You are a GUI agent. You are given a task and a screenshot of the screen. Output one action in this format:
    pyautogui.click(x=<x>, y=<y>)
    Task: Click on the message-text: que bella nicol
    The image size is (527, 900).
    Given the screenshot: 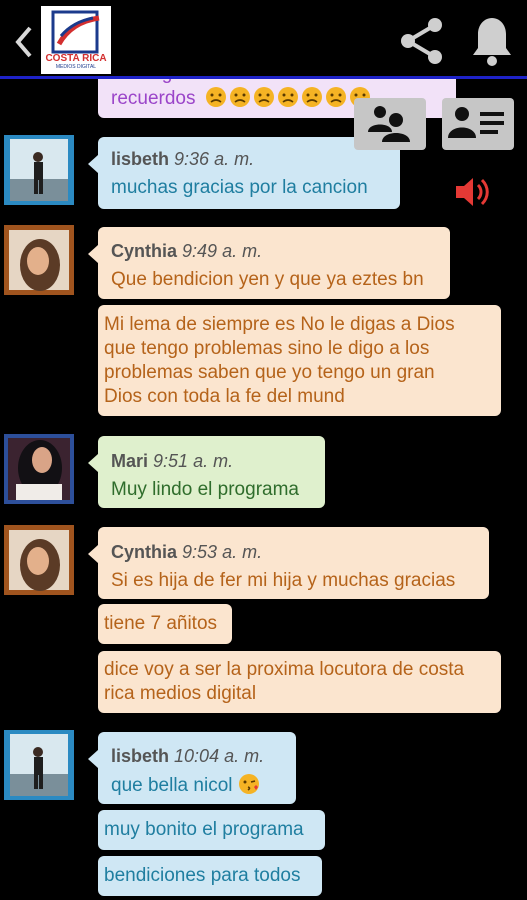 What is the action you would take?
    pyautogui.click(x=172, y=785)
    